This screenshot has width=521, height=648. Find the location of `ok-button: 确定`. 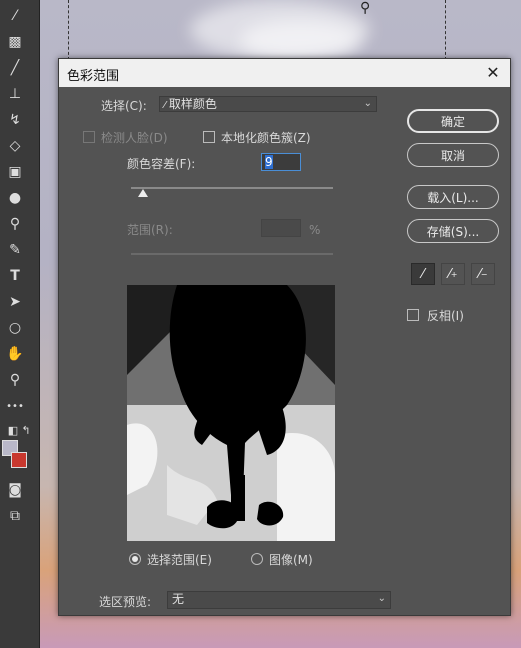

ok-button: 确定 is located at coordinates (453, 121).